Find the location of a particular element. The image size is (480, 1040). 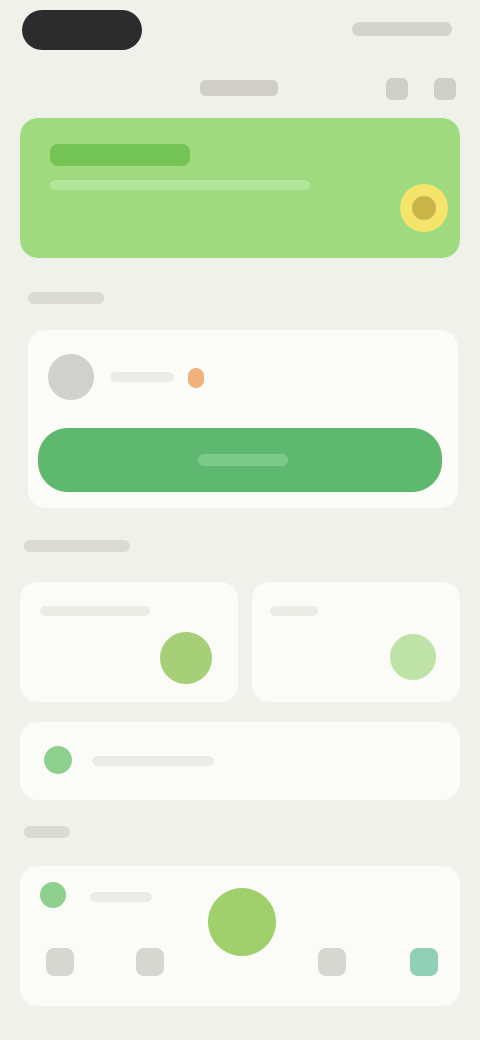

grid-icon is located at coordinates (150, 962).